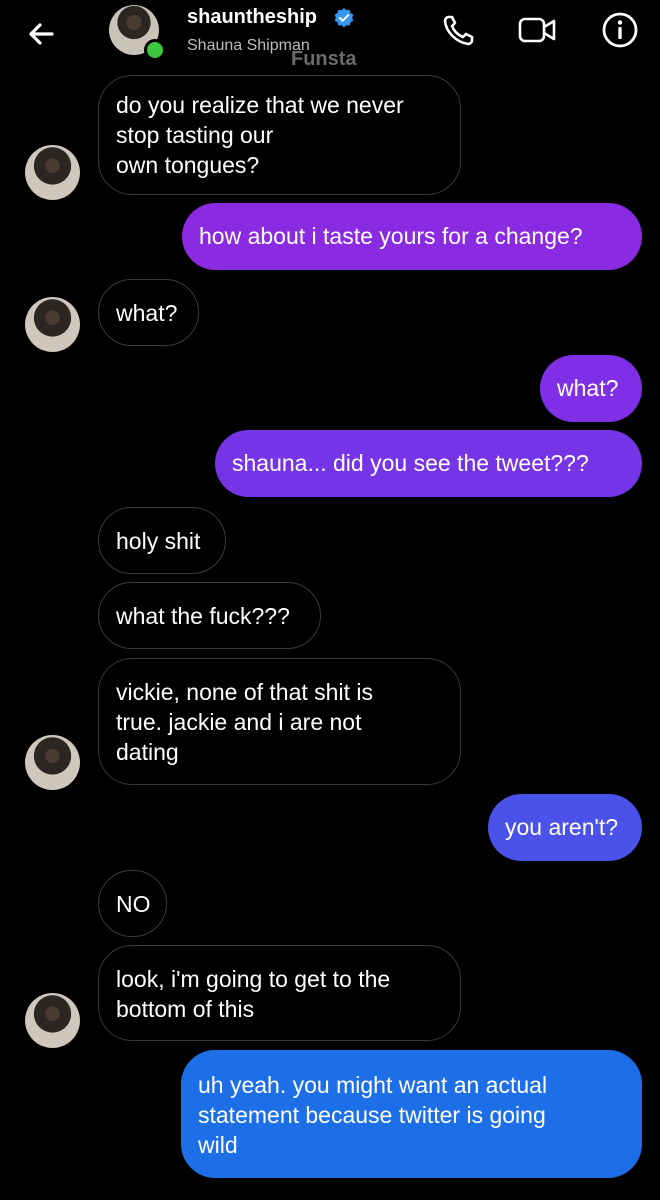 The width and height of the screenshot is (660, 1200). Describe the element at coordinates (412, 236) in the screenshot. I see `outgoing-message: how about i taste yours for a change?` at that location.